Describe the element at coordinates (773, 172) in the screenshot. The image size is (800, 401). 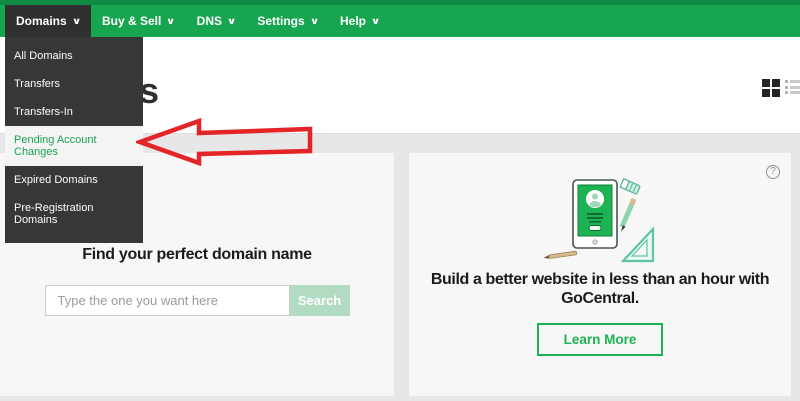
I see `help-icon: ?` at that location.